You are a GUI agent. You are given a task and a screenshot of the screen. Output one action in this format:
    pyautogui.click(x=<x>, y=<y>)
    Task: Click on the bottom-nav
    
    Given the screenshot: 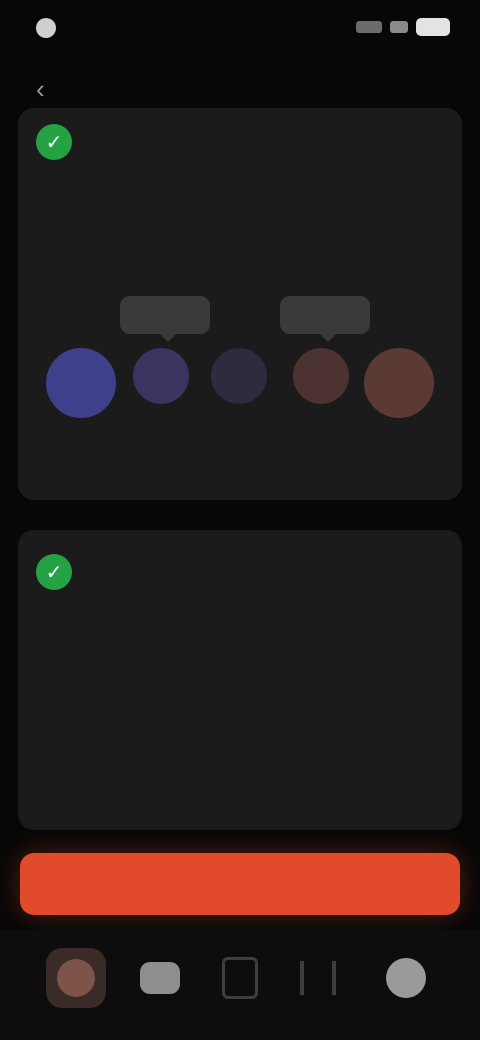 What is the action you would take?
    pyautogui.click(x=240, y=985)
    